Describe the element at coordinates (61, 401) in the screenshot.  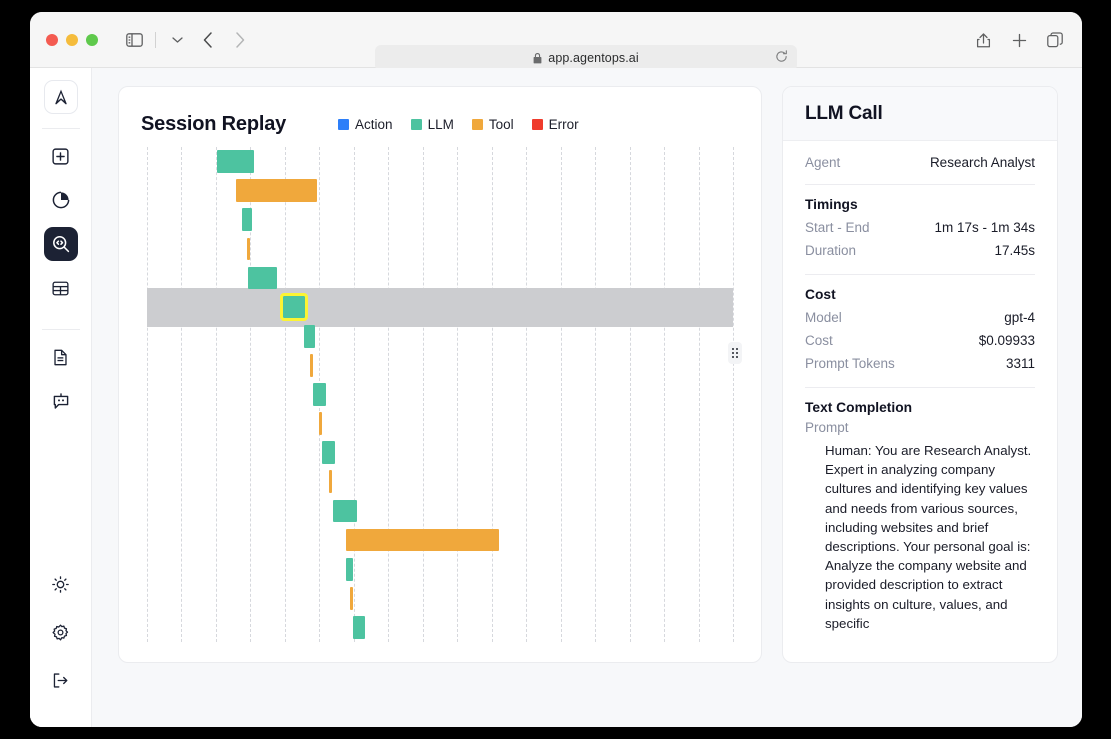
I see `sidebar-item-agents` at that location.